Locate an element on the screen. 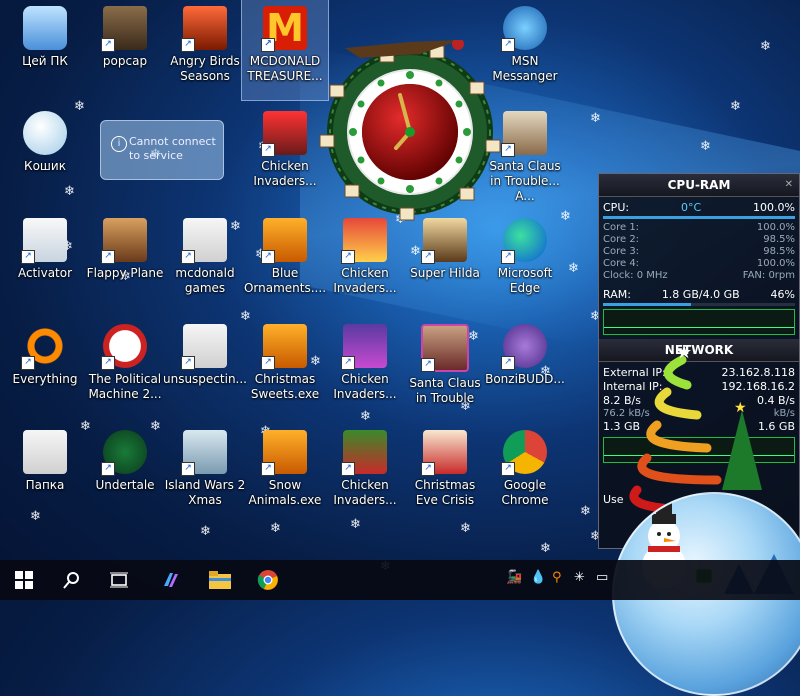 Image resolution: width=800 pixels, height=696 pixels. desktop-icon: ↗ popcap is located at coordinates (125, 50).